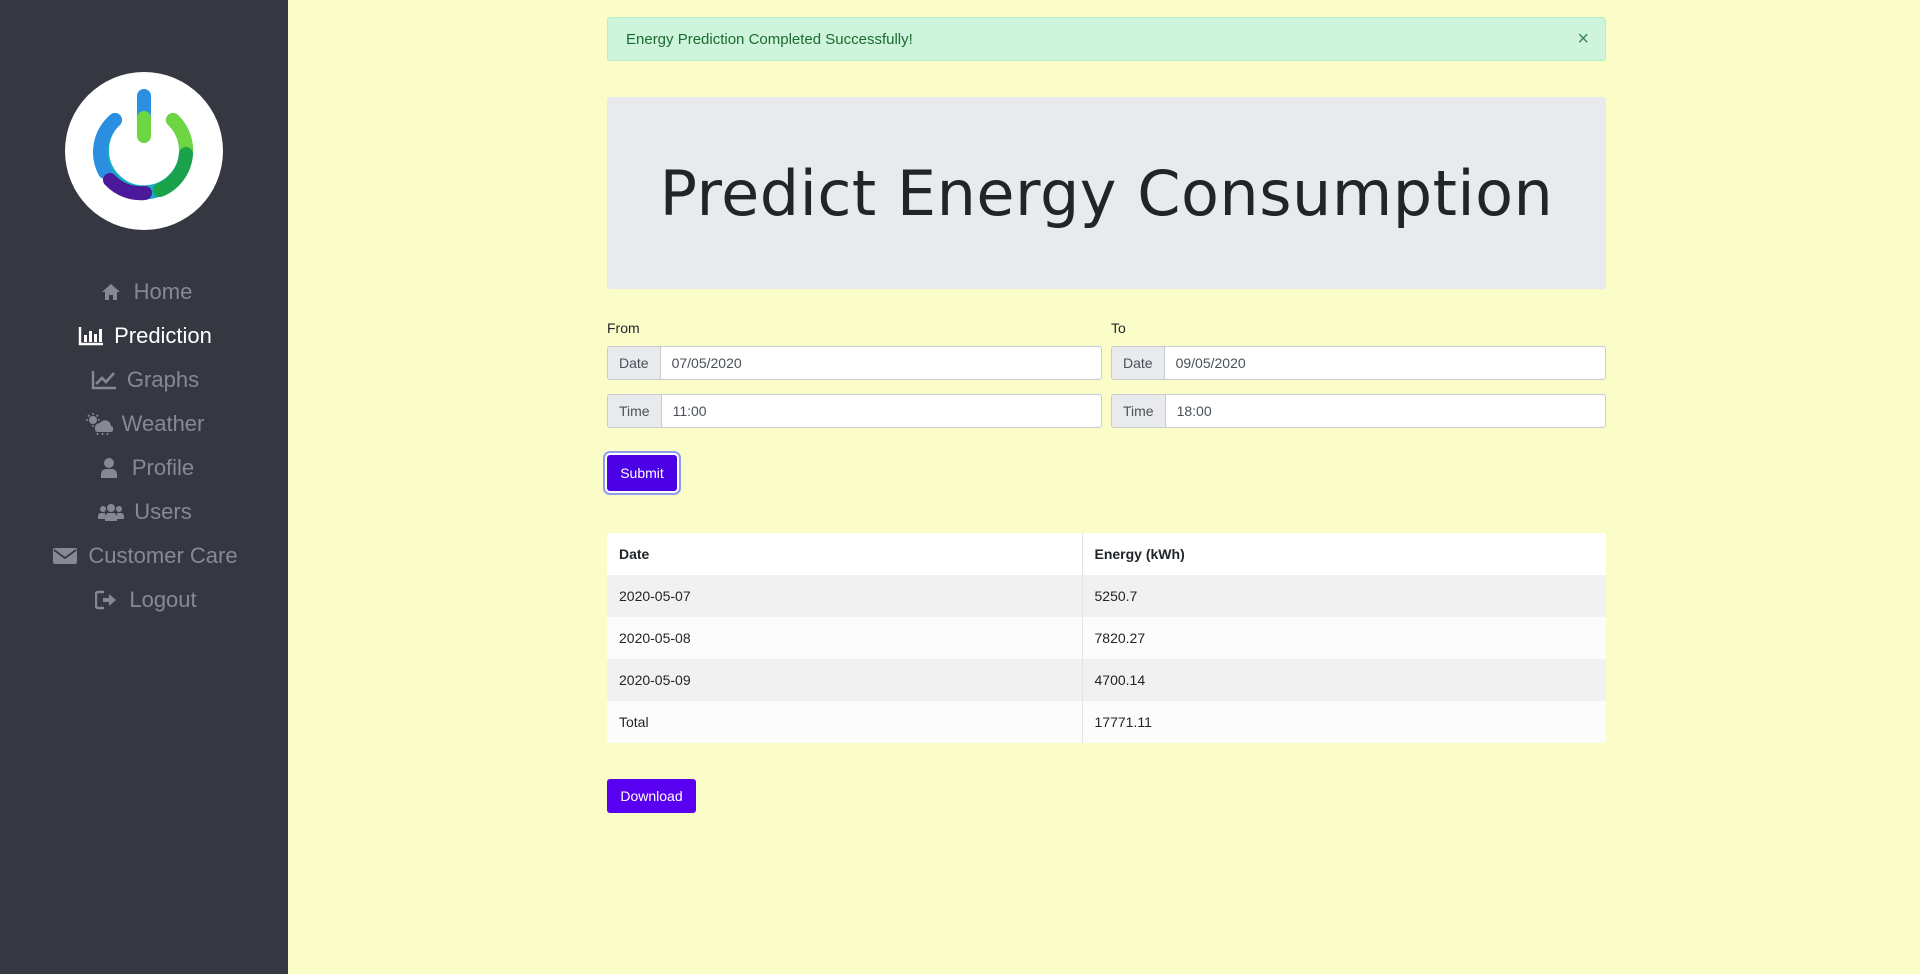 Image resolution: width=1920 pixels, height=974 pixels. I want to click on sidebar-item-label: Graphs, so click(163, 379).